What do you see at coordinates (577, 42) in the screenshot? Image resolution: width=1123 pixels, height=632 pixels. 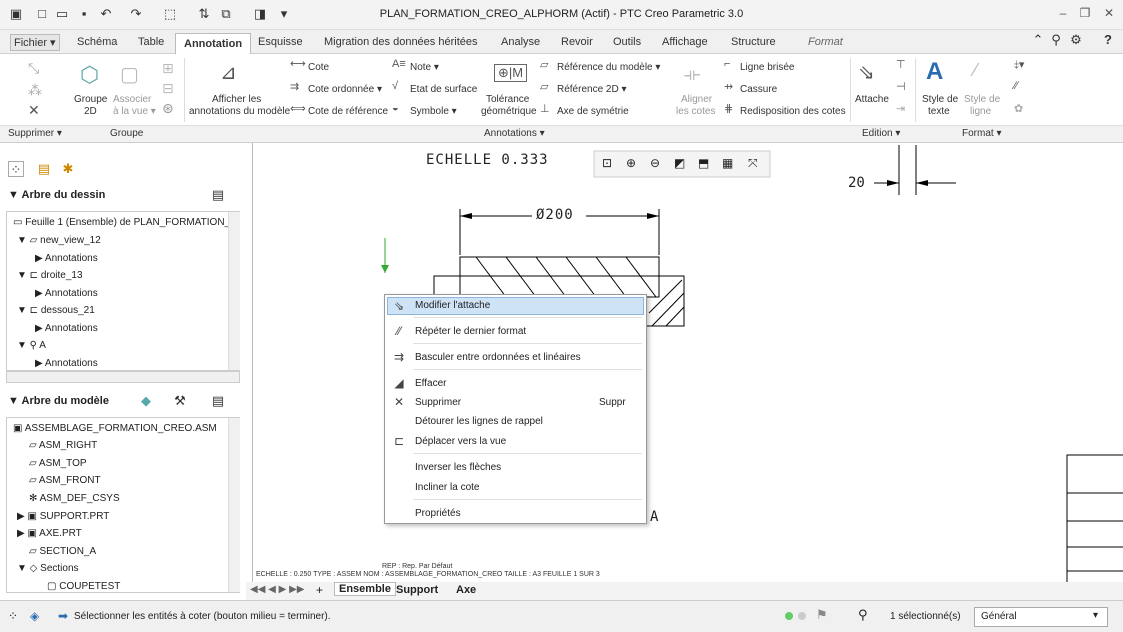 I see `tab-revoir: Revoir` at bounding box center [577, 42].